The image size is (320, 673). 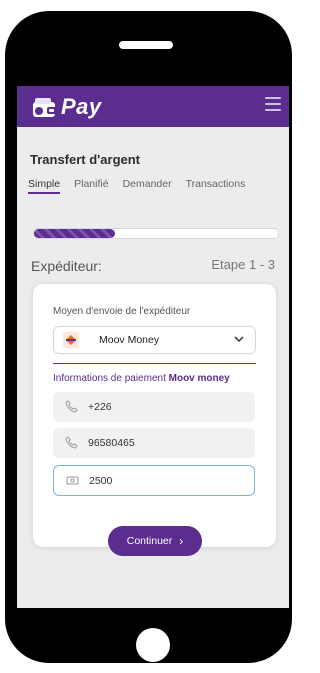 What do you see at coordinates (122, 311) in the screenshot?
I see `method-label: Moyen d'envoie de l'expéditeur` at bounding box center [122, 311].